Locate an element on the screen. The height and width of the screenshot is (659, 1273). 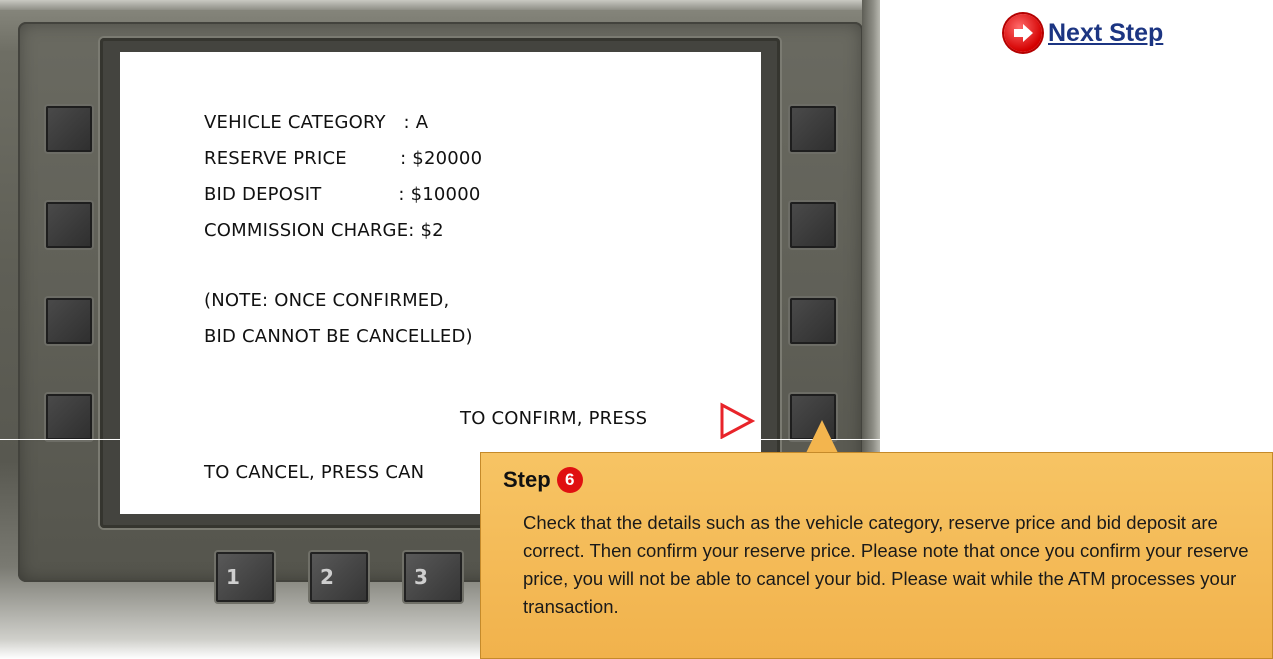
commission-charge-line: COMMISSION CHARGE: $2 is located at coordinates (324, 230).